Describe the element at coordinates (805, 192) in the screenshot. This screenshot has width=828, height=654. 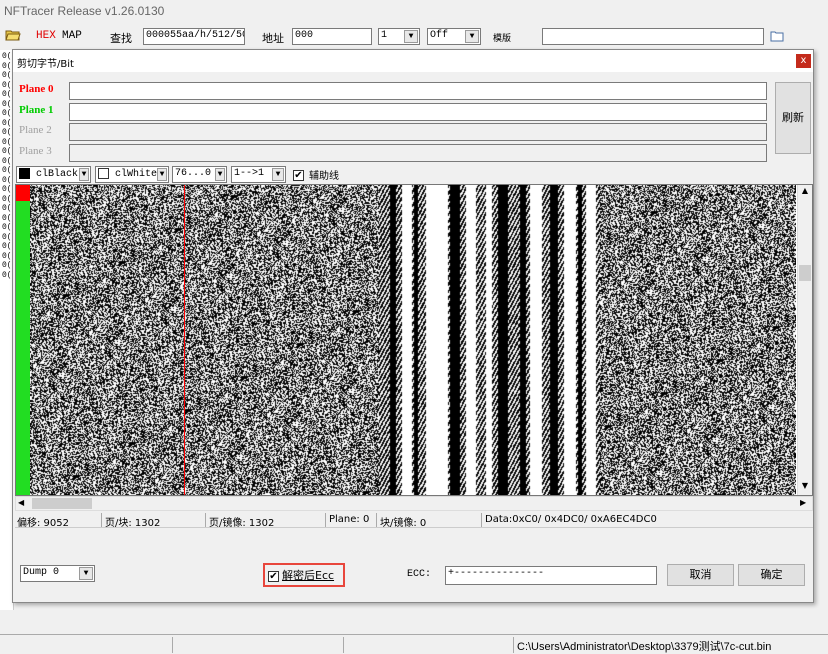
I see `scroll-up-icon: ▲` at that location.